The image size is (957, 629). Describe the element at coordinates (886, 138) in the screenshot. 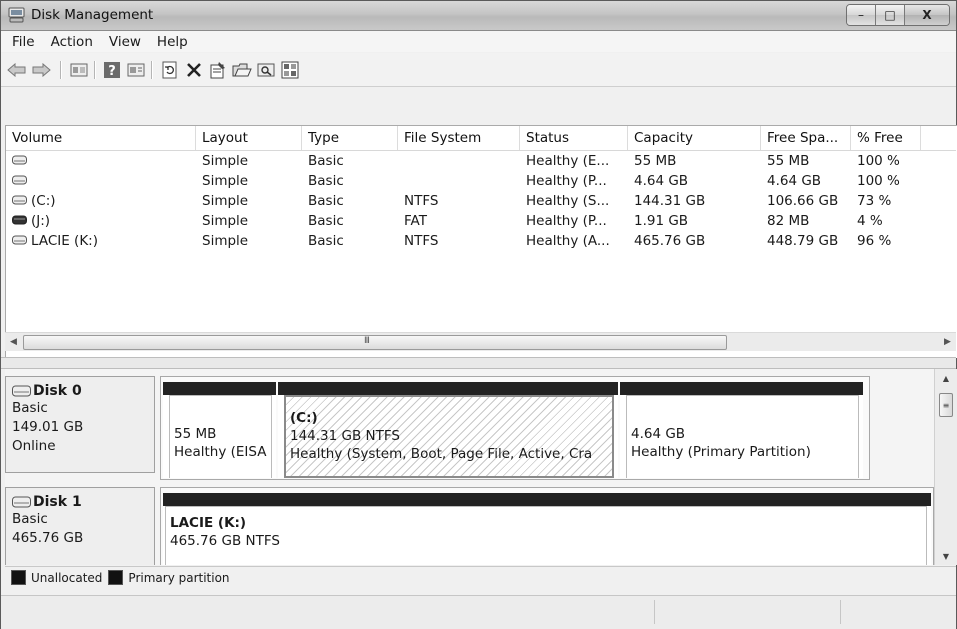

I see `column-percent-free: % Free` at that location.